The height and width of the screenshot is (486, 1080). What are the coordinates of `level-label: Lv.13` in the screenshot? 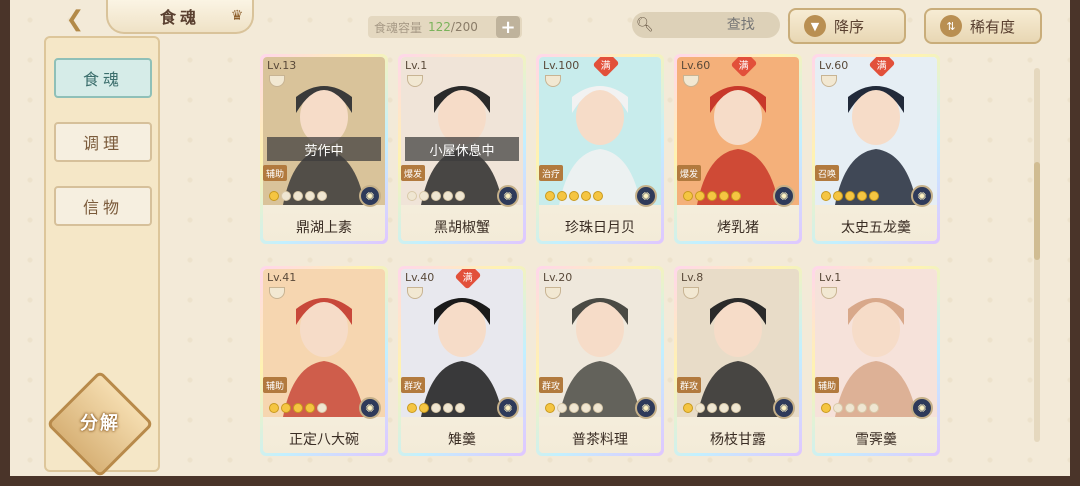 It's located at (282, 65).